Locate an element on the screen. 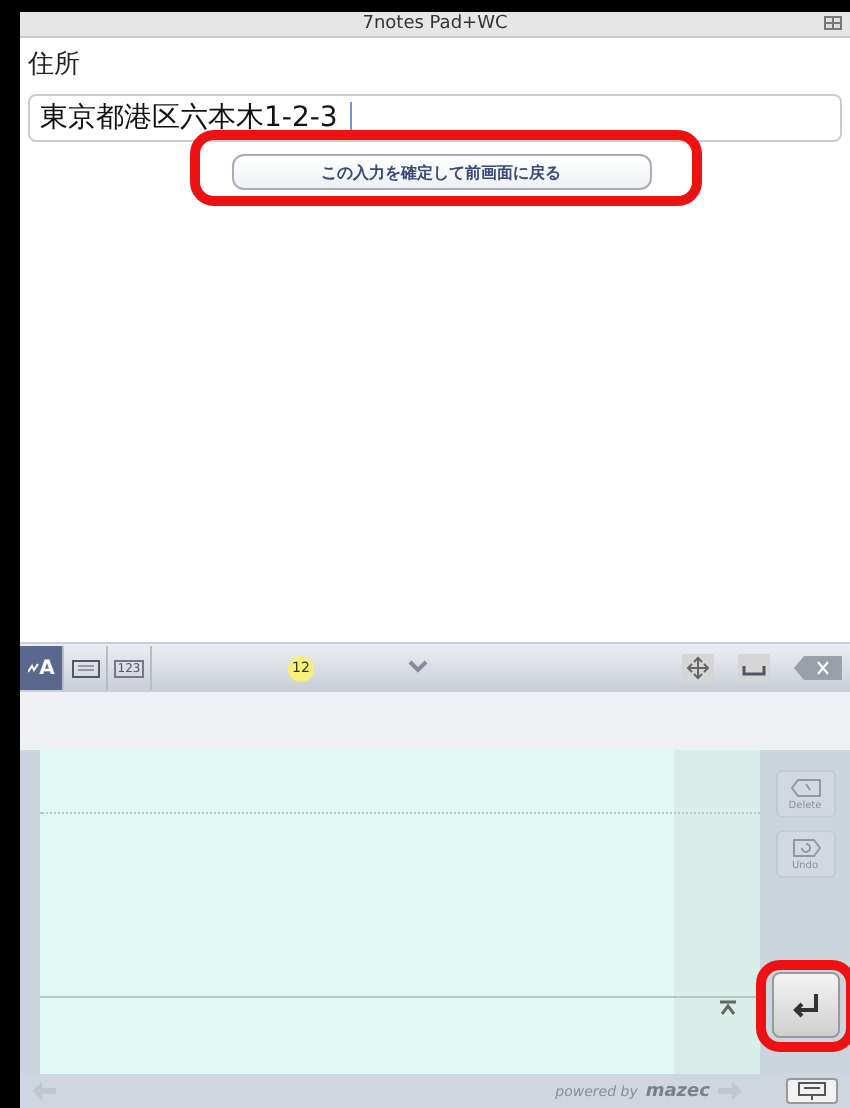  pen-stroke-icon is located at coordinates (33, 668).